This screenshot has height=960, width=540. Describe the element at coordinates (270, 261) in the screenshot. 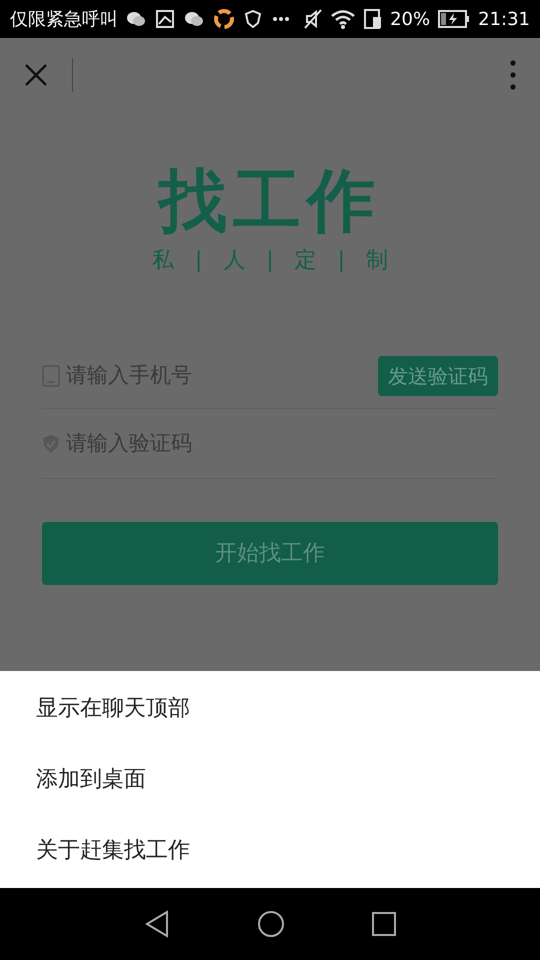

I see `logo-subtitle: 私 | 人 | 定 | 制` at that location.